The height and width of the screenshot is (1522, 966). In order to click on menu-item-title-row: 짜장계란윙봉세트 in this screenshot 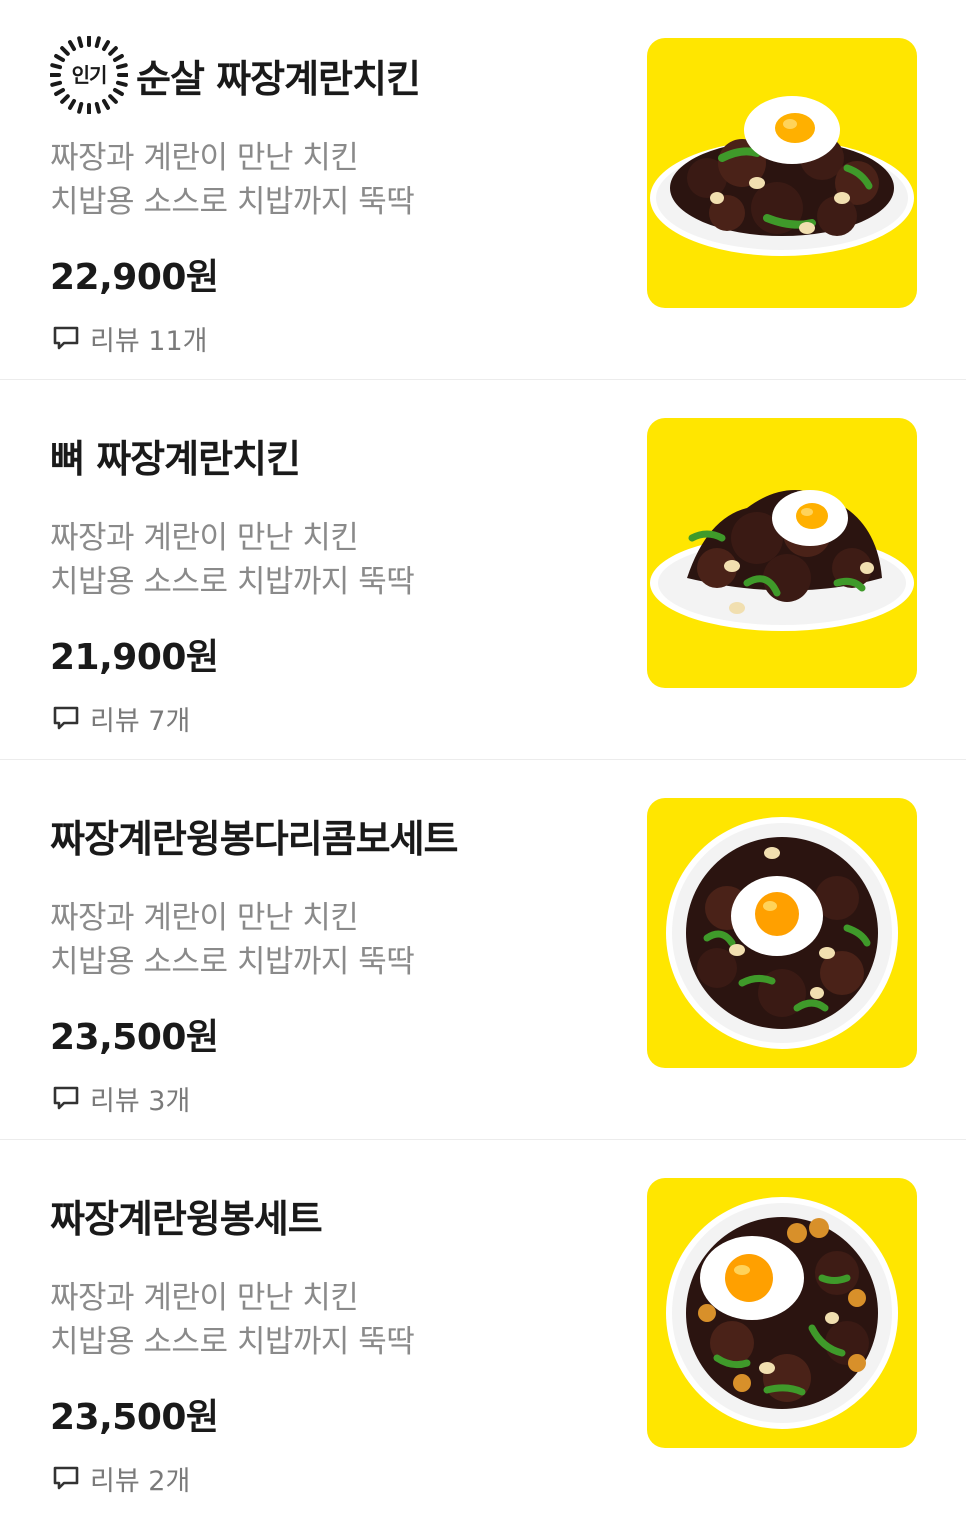, I will do `click(186, 1215)`.